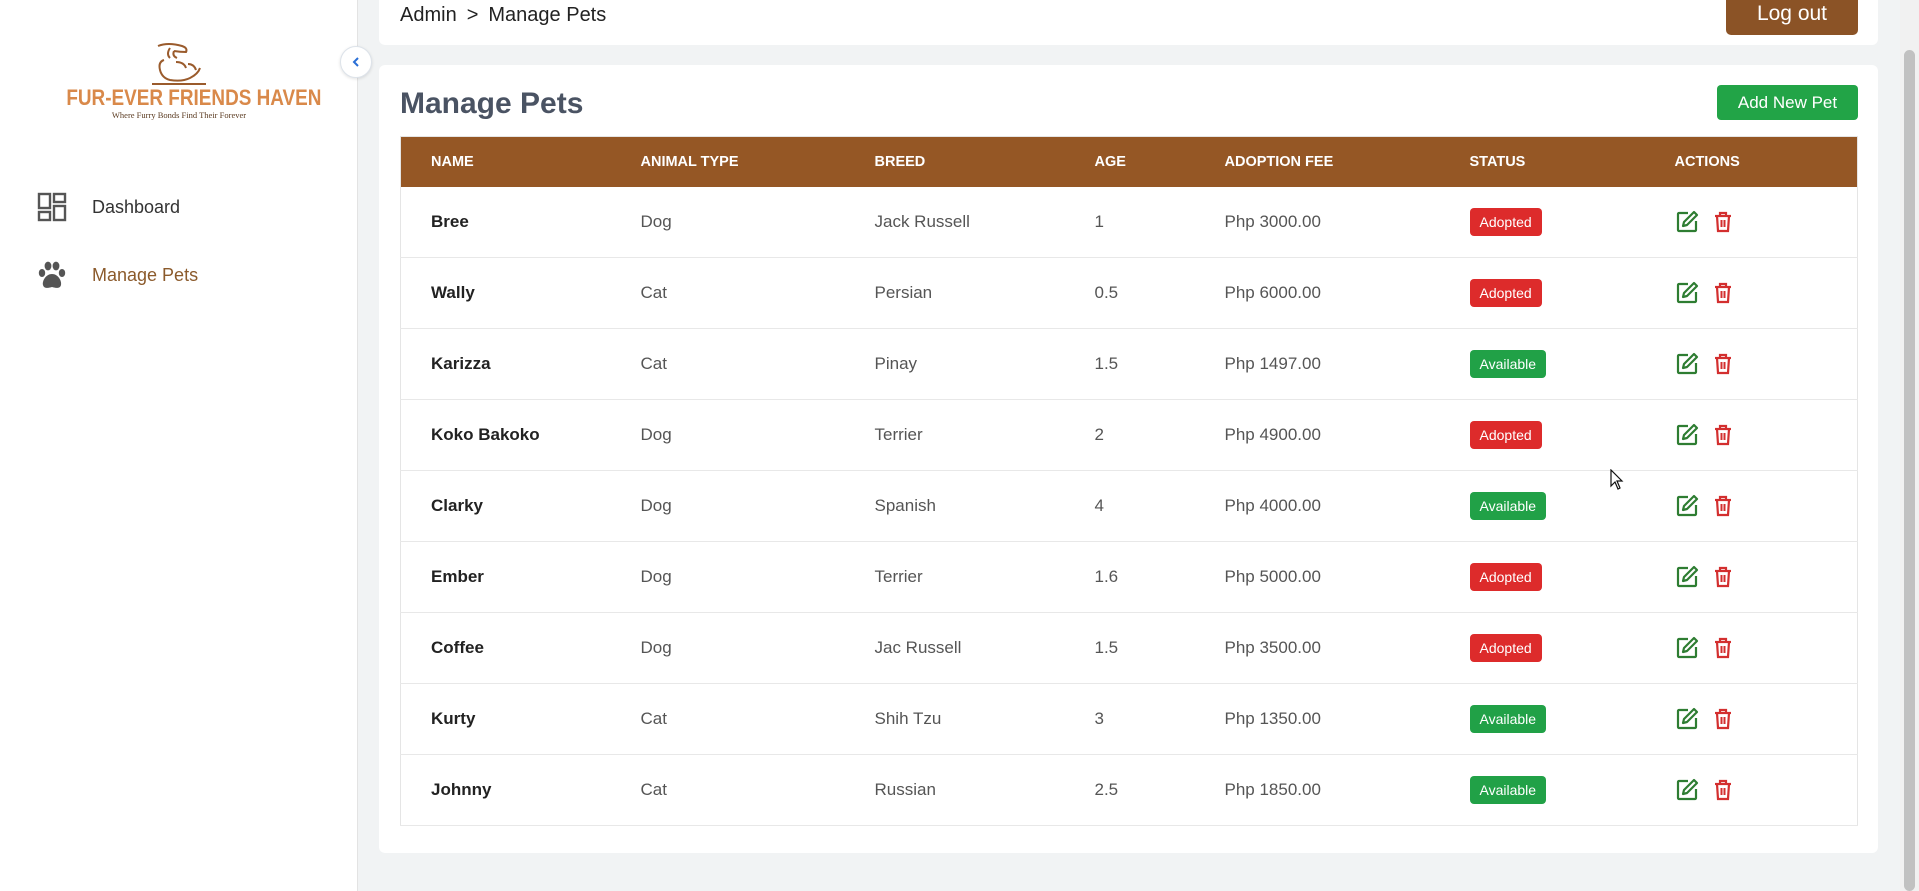 This screenshot has height=891, width=1919. I want to click on age-cell: 4, so click(1099, 505).